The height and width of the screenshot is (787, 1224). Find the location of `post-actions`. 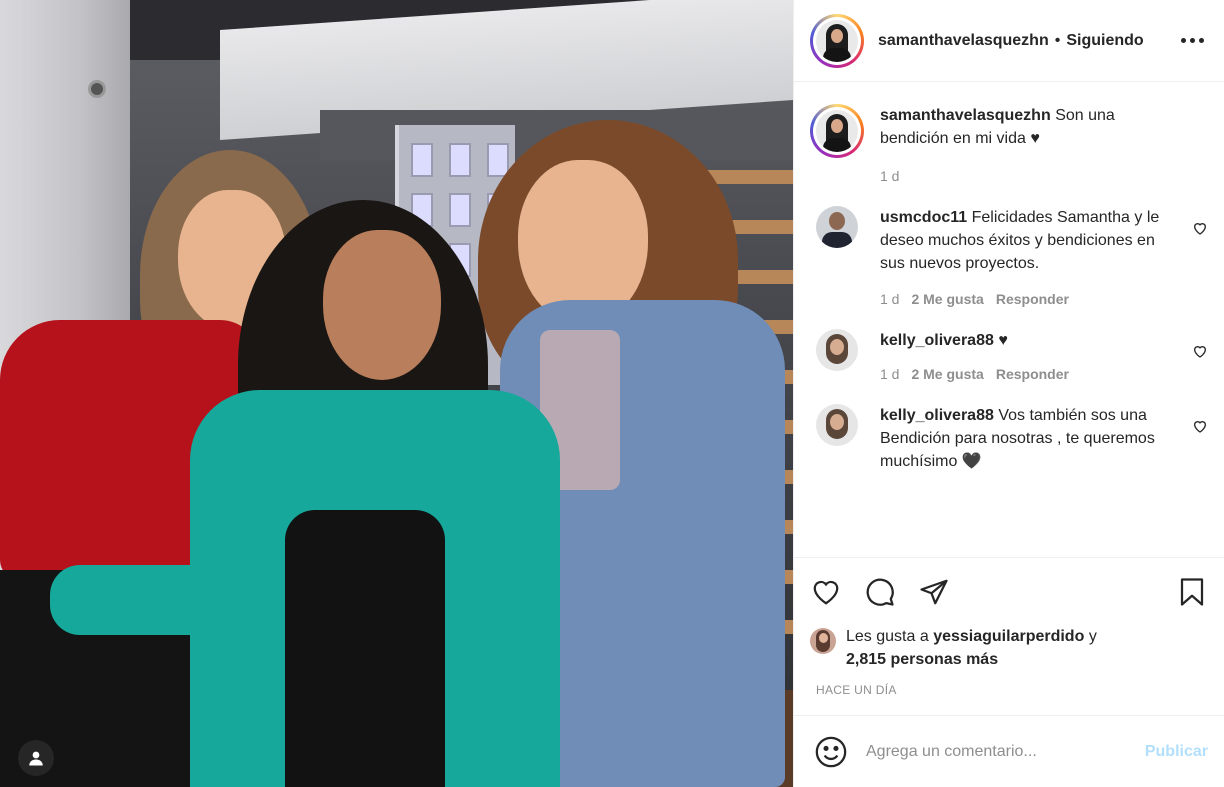

post-actions is located at coordinates (1009, 591).